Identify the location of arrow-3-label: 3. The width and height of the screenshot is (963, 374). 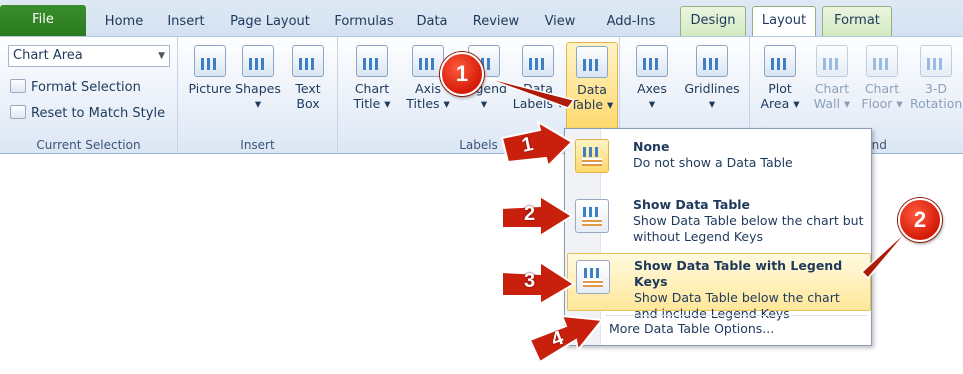
(530, 281).